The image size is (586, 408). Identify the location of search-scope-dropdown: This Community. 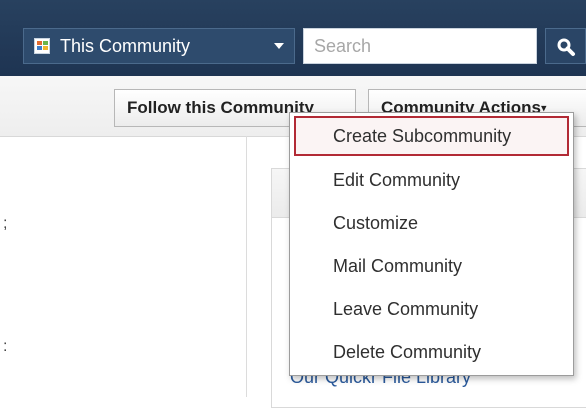
(159, 46).